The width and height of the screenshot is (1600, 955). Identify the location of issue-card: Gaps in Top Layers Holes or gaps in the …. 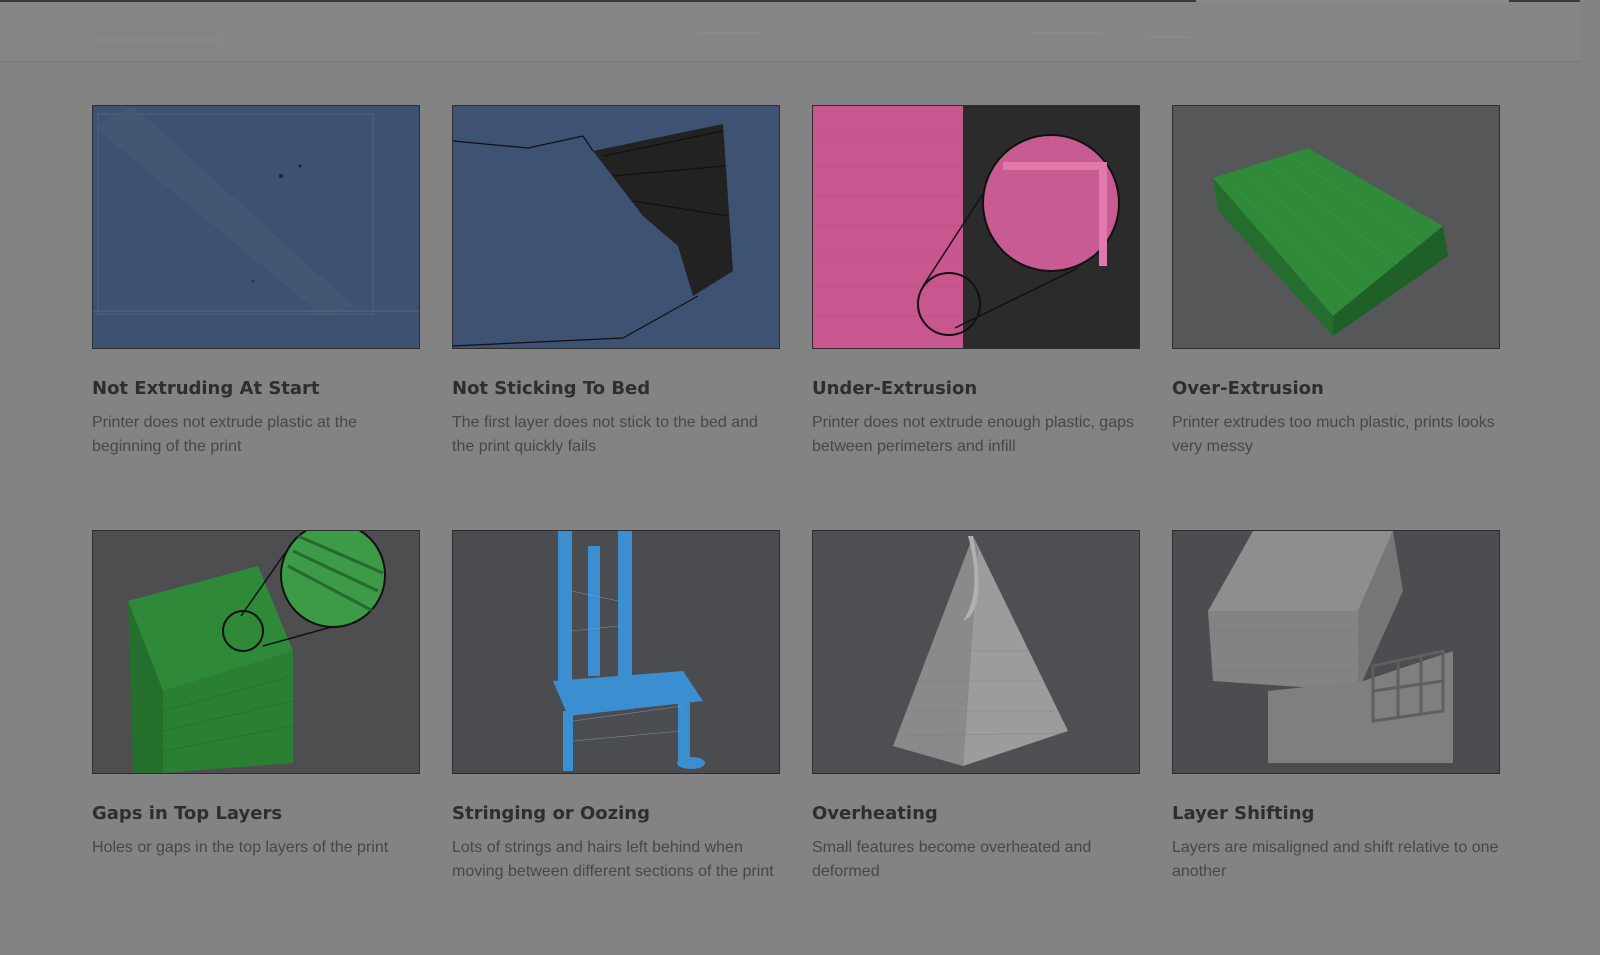
(256, 742).